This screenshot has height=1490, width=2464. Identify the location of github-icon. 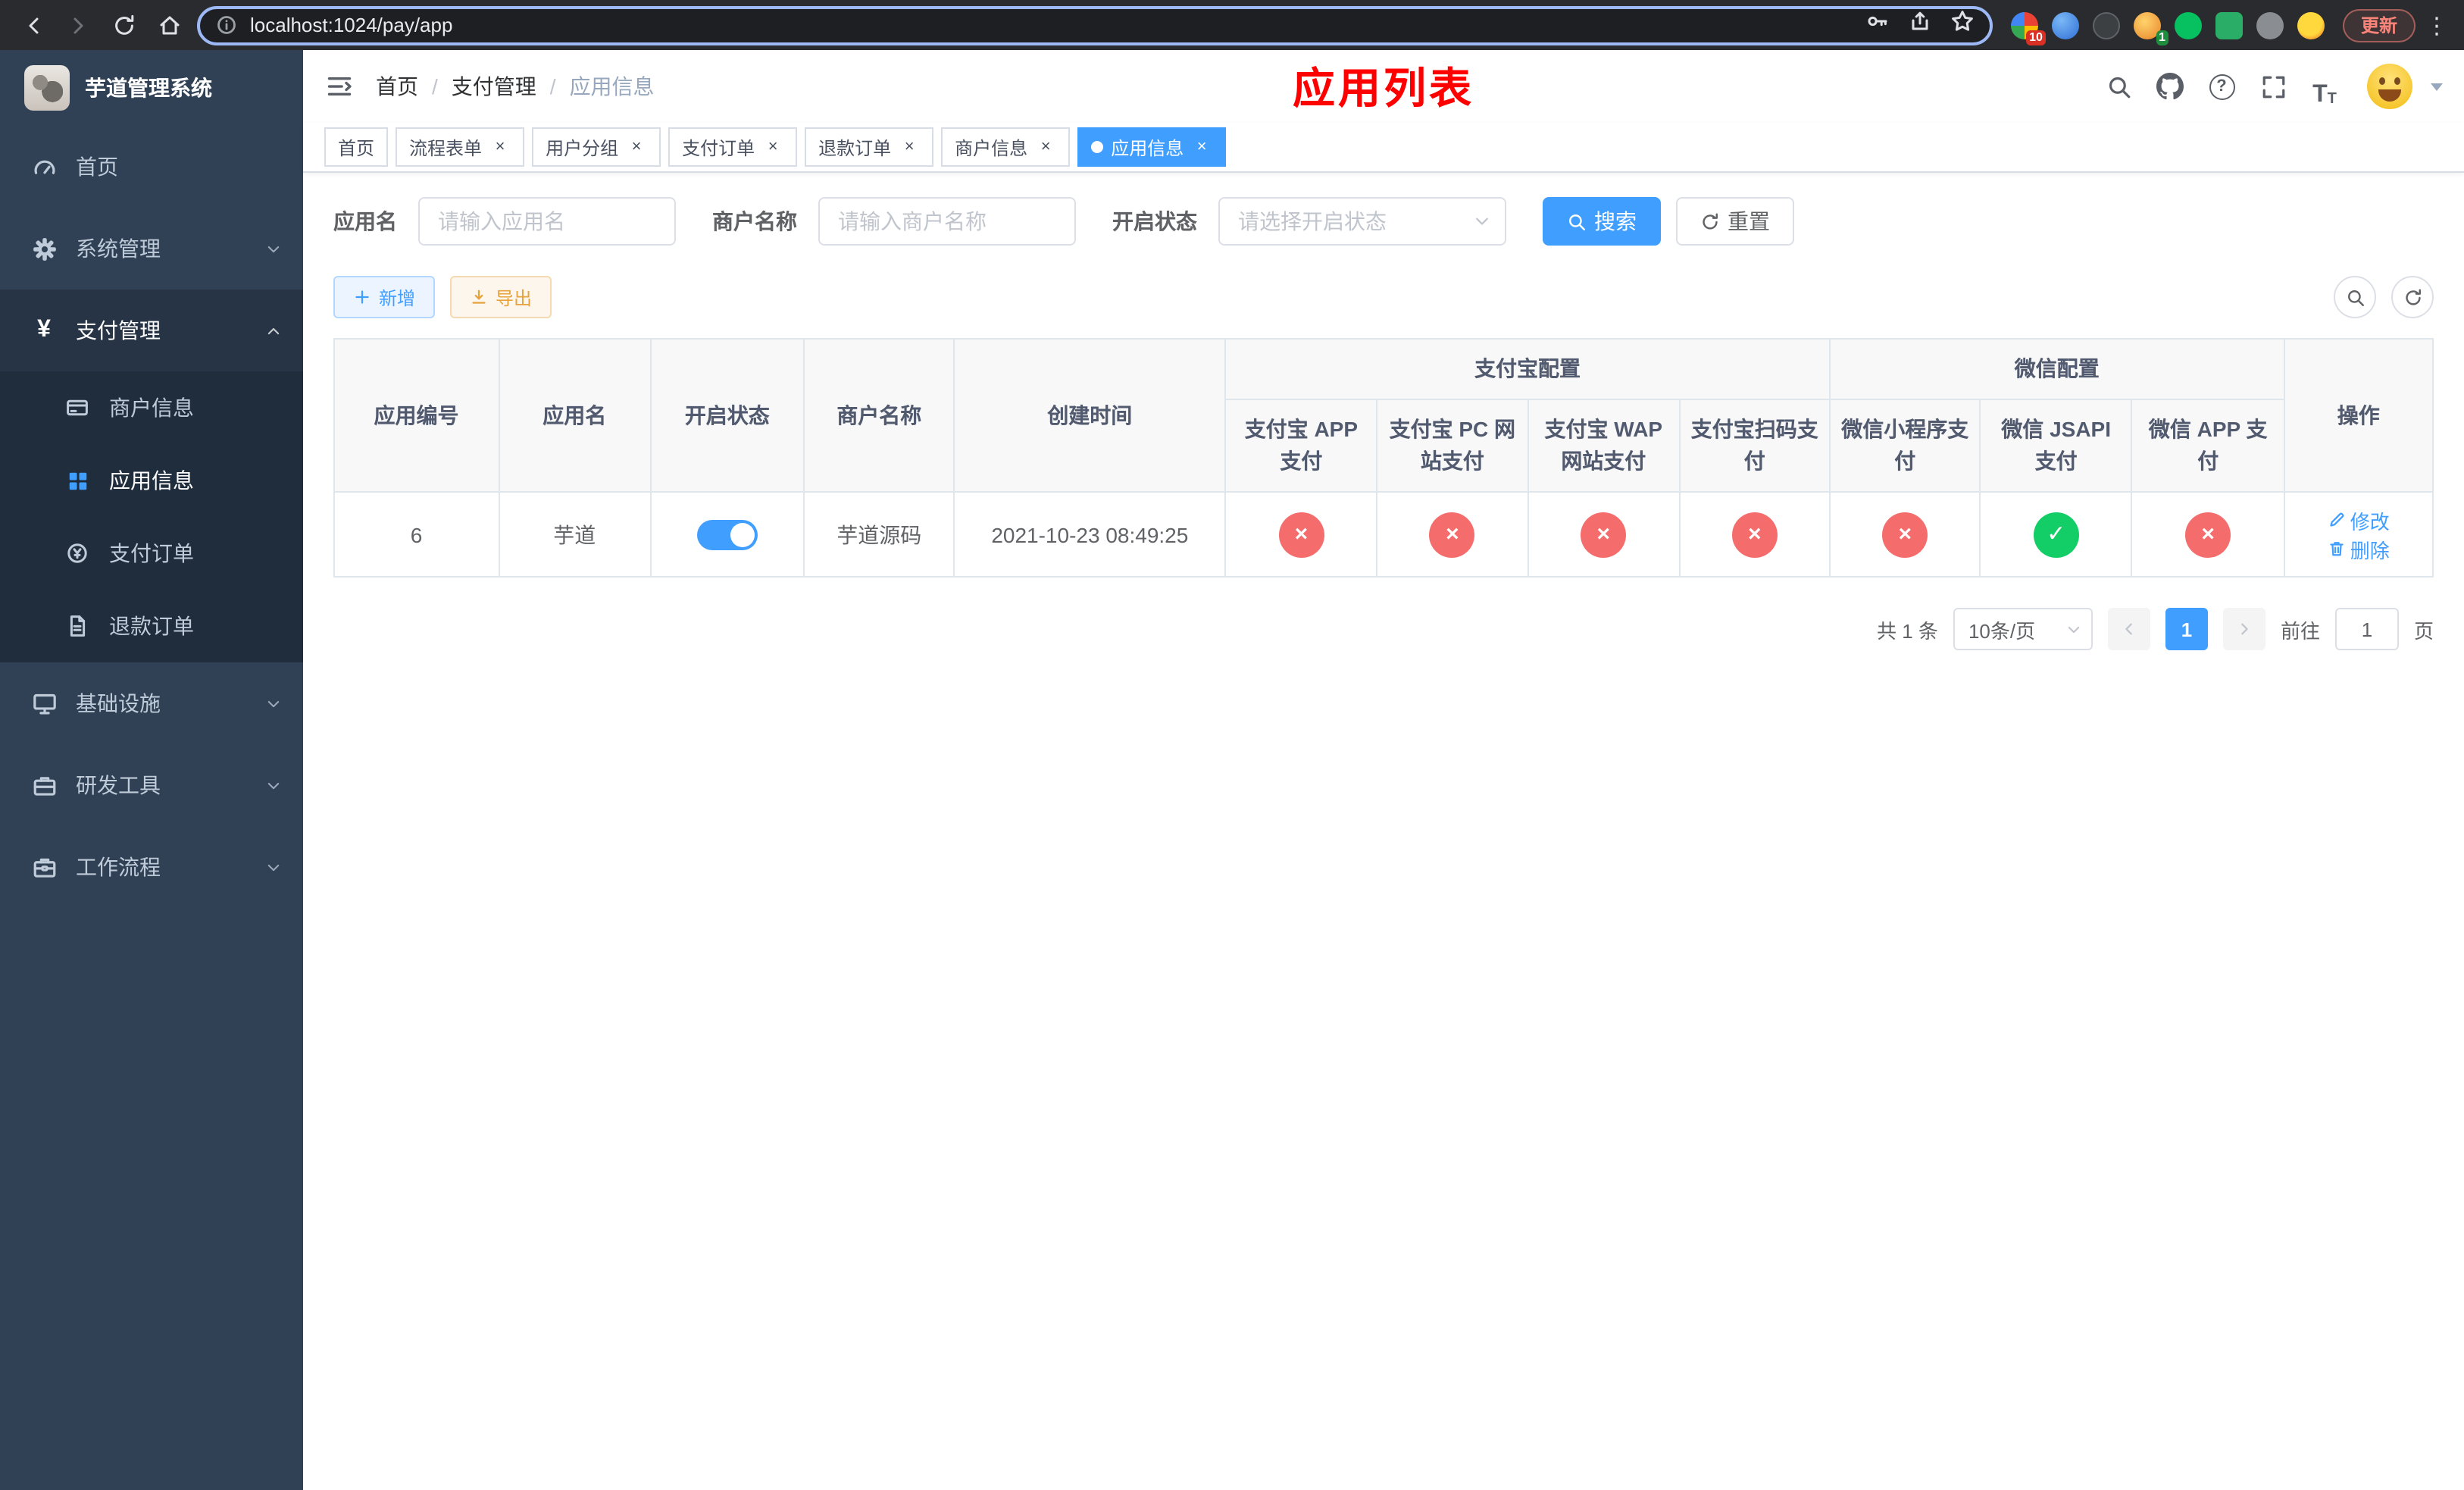
(2170, 87).